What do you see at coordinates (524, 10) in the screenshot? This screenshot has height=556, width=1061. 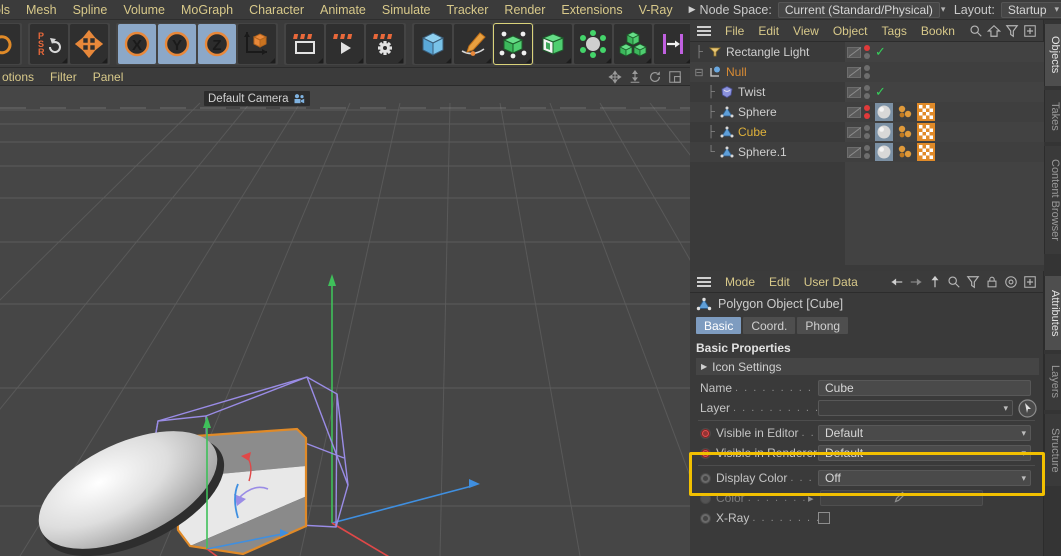 I see `menu-item-render: Render` at bounding box center [524, 10].